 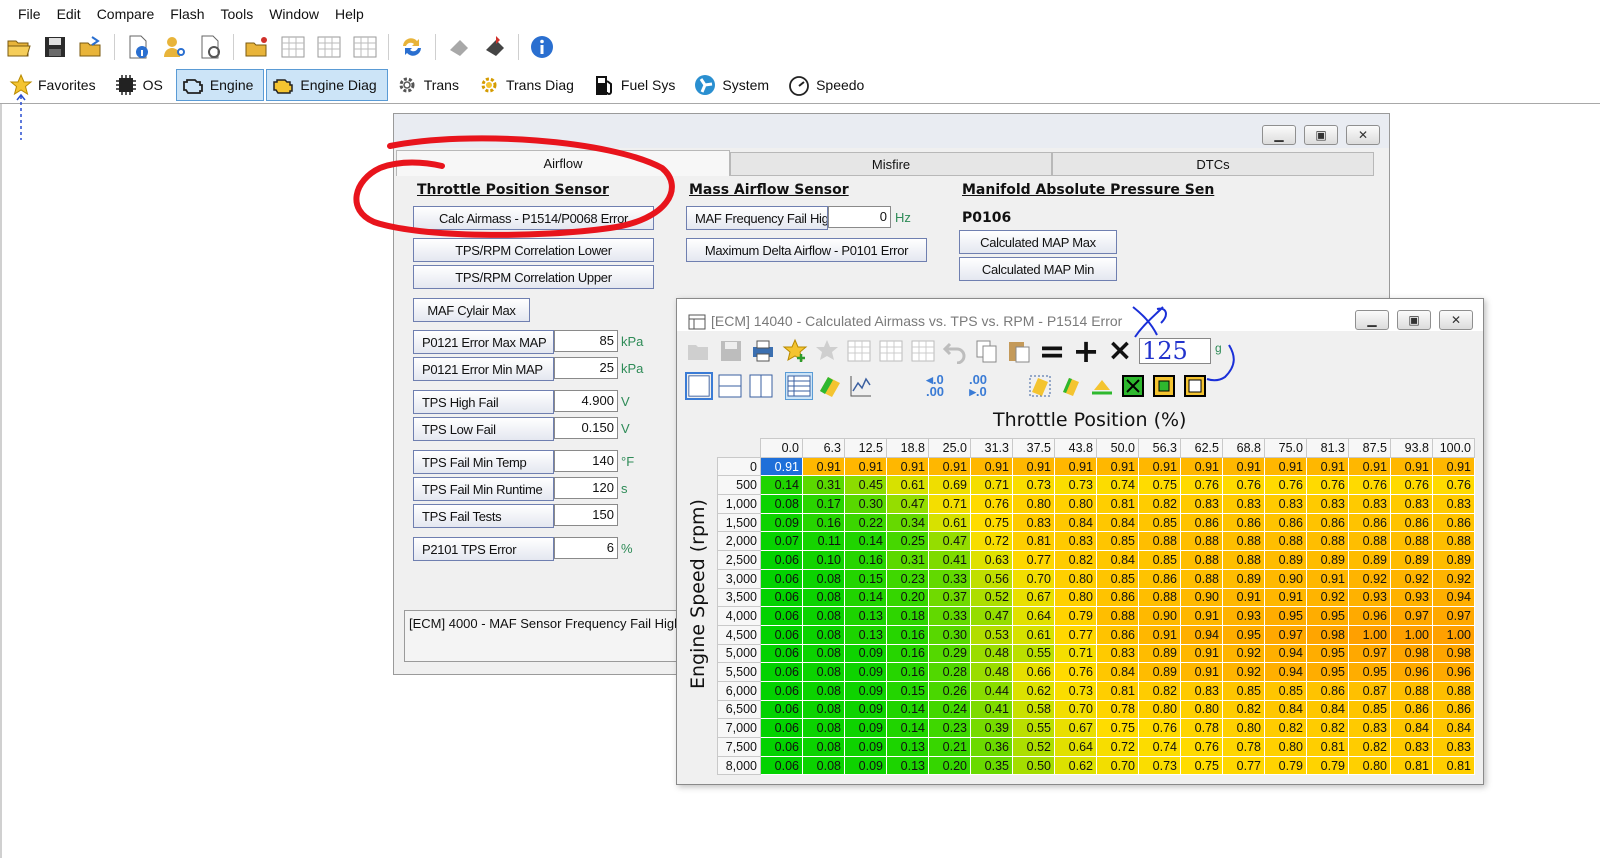 I want to click on user-key-icon, so click(x=174, y=47).